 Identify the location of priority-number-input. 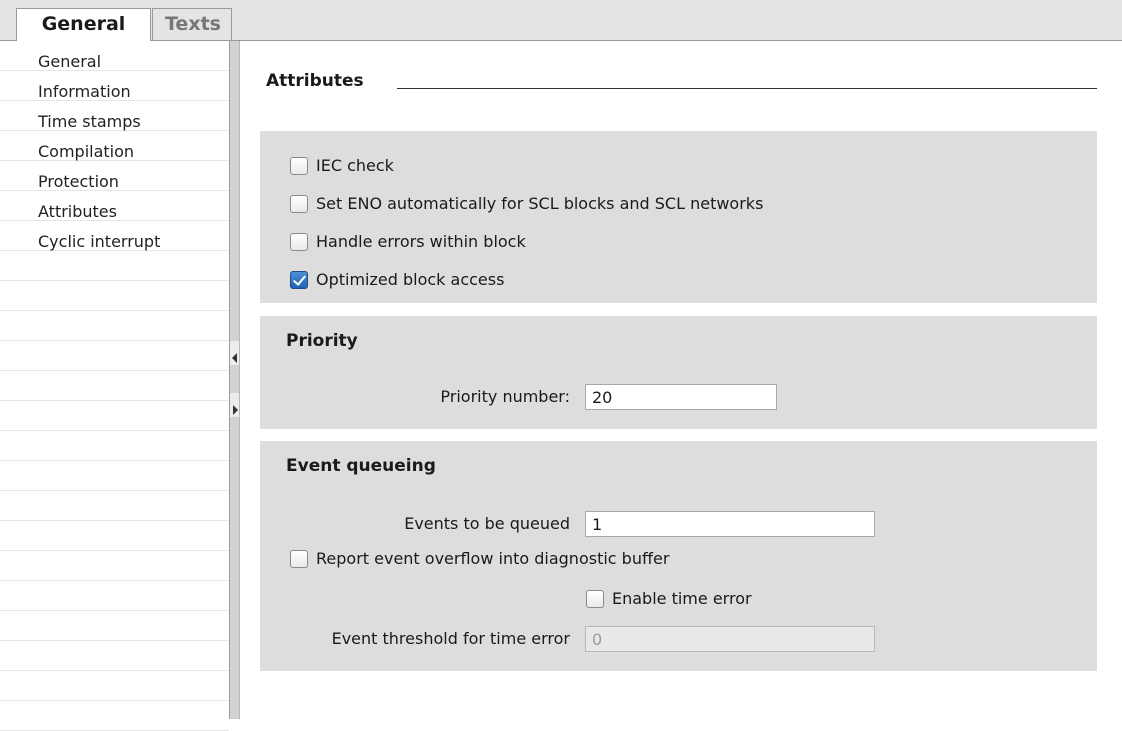
(681, 397).